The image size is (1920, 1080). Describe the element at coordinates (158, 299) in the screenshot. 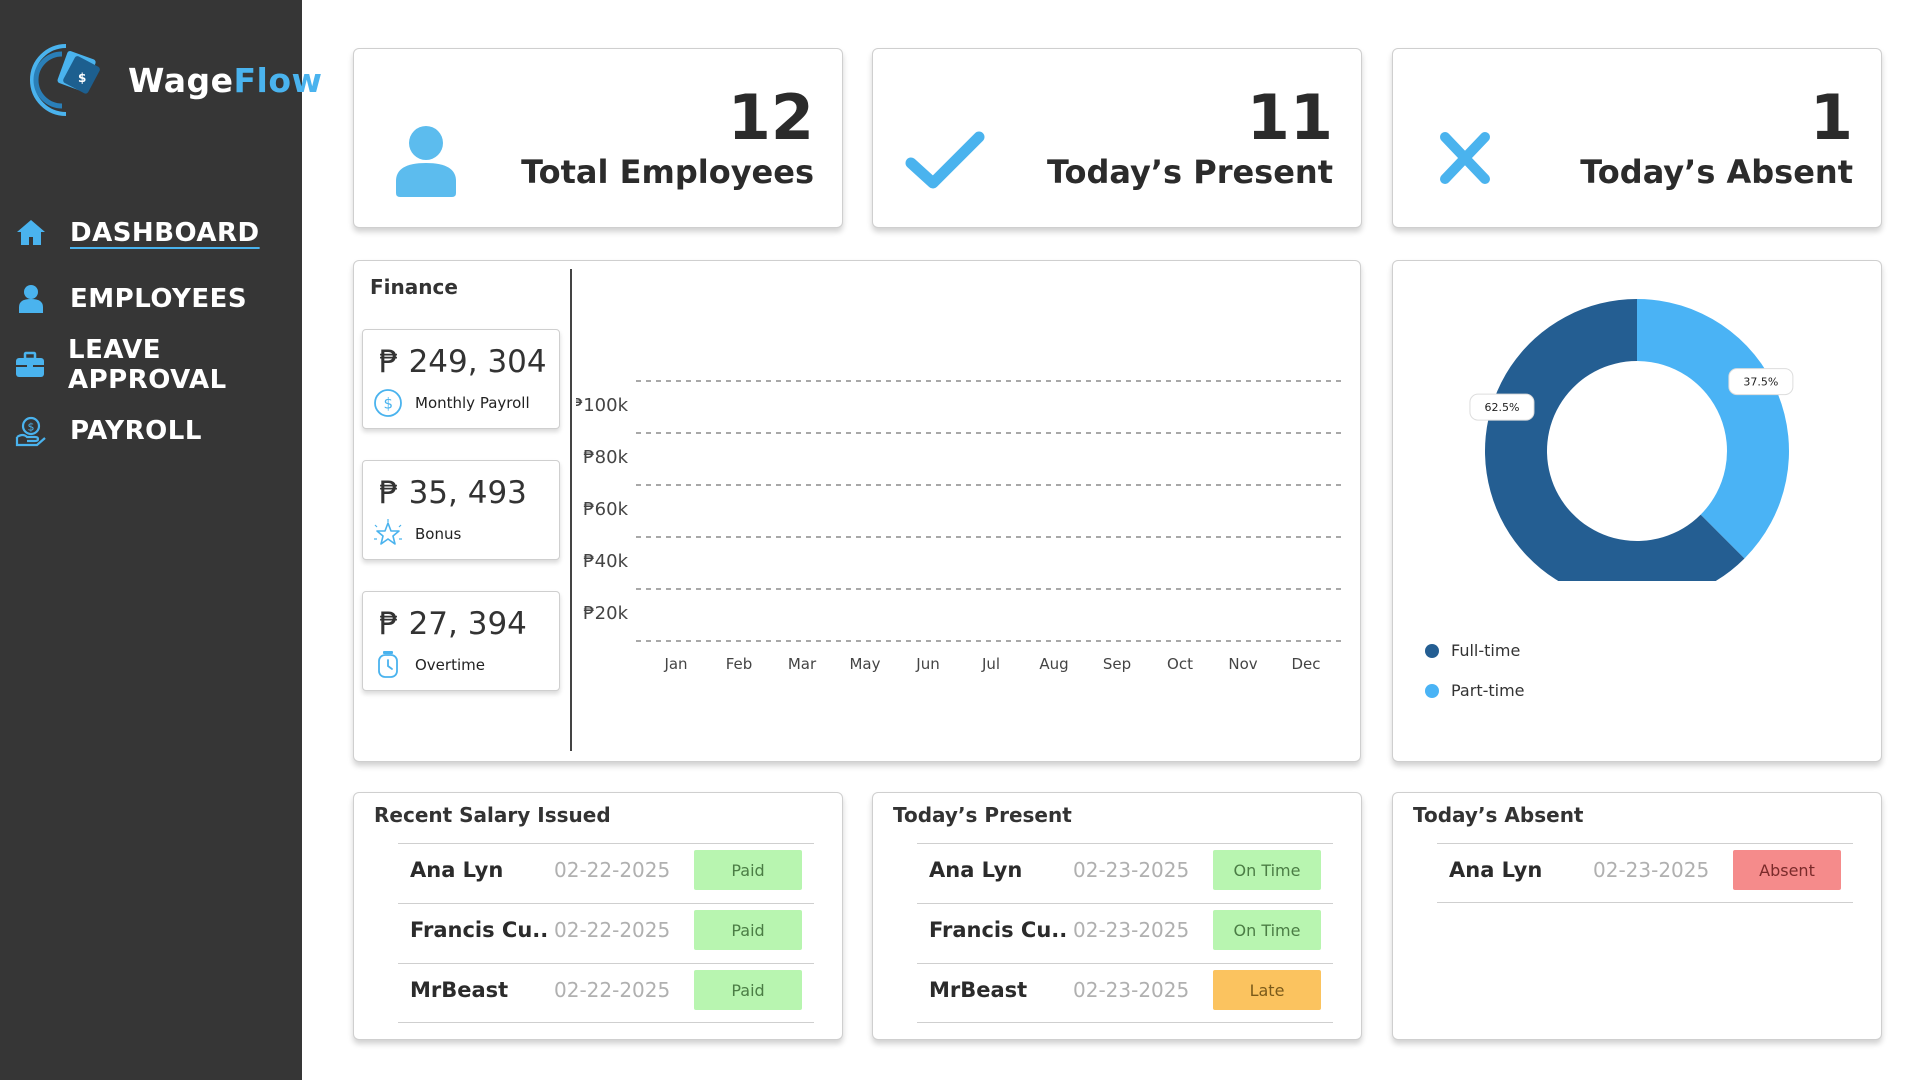

I see `sidebar-item-employees: EMPLOYEES` at that location.